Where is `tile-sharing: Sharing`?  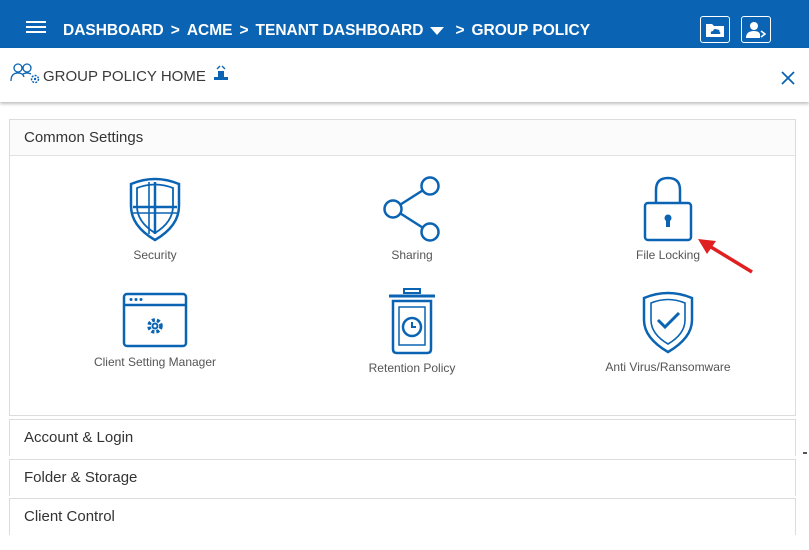 tile-sharing: Sharing is located at coordinates (412, 219).